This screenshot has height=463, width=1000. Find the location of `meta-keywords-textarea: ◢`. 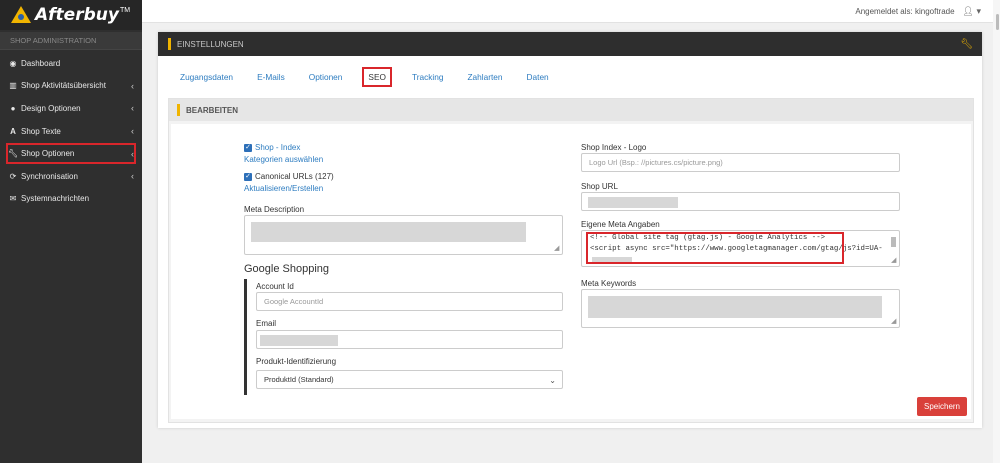

meta-keywords-textarea: ◢ is located at coordinates (740, 308).